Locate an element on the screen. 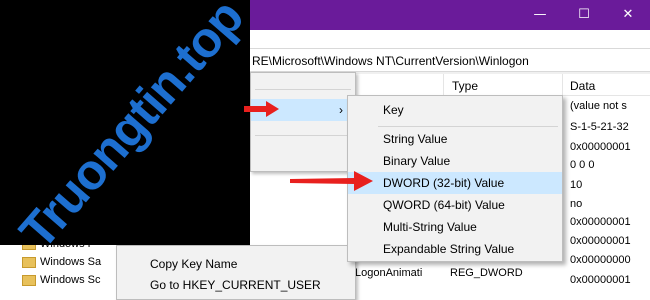  submenu-arrow-icon: › is located at coordinates (341, 110).